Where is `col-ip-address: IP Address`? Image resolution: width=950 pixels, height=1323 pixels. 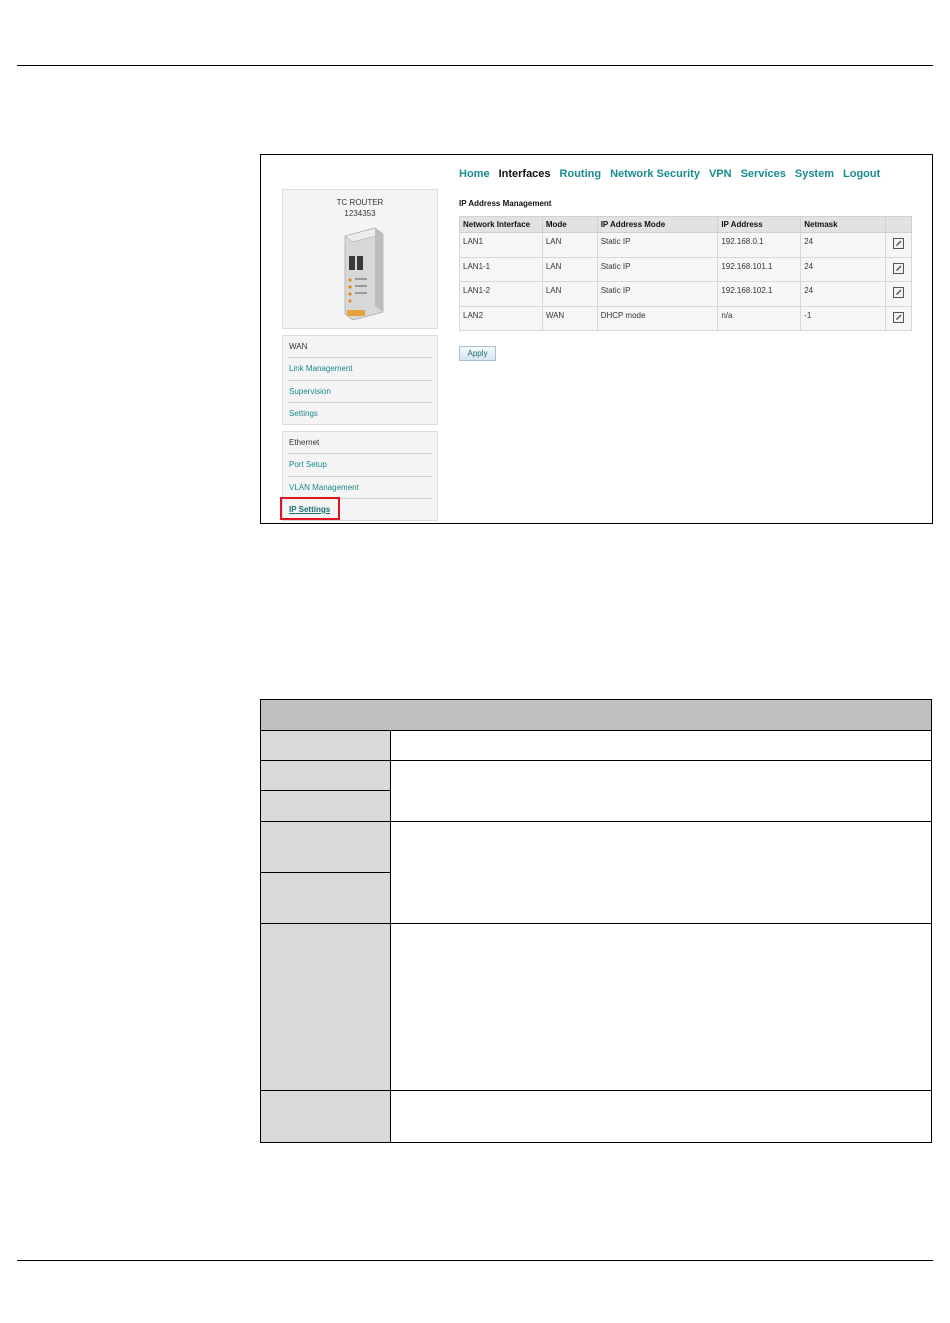 col-ip-address: IP Address is located at coordinates (759, 224).